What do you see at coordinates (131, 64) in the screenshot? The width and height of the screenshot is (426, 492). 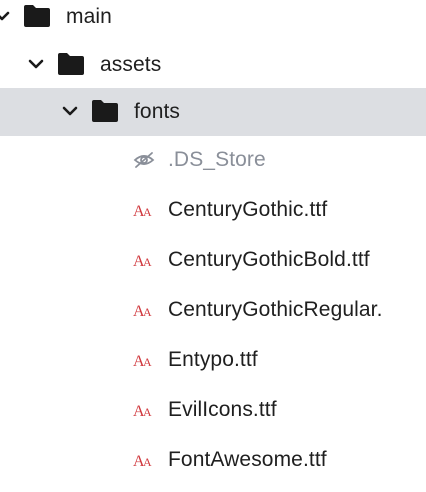 I see `tree-item-label: assets` at bounding box center [131, 64].